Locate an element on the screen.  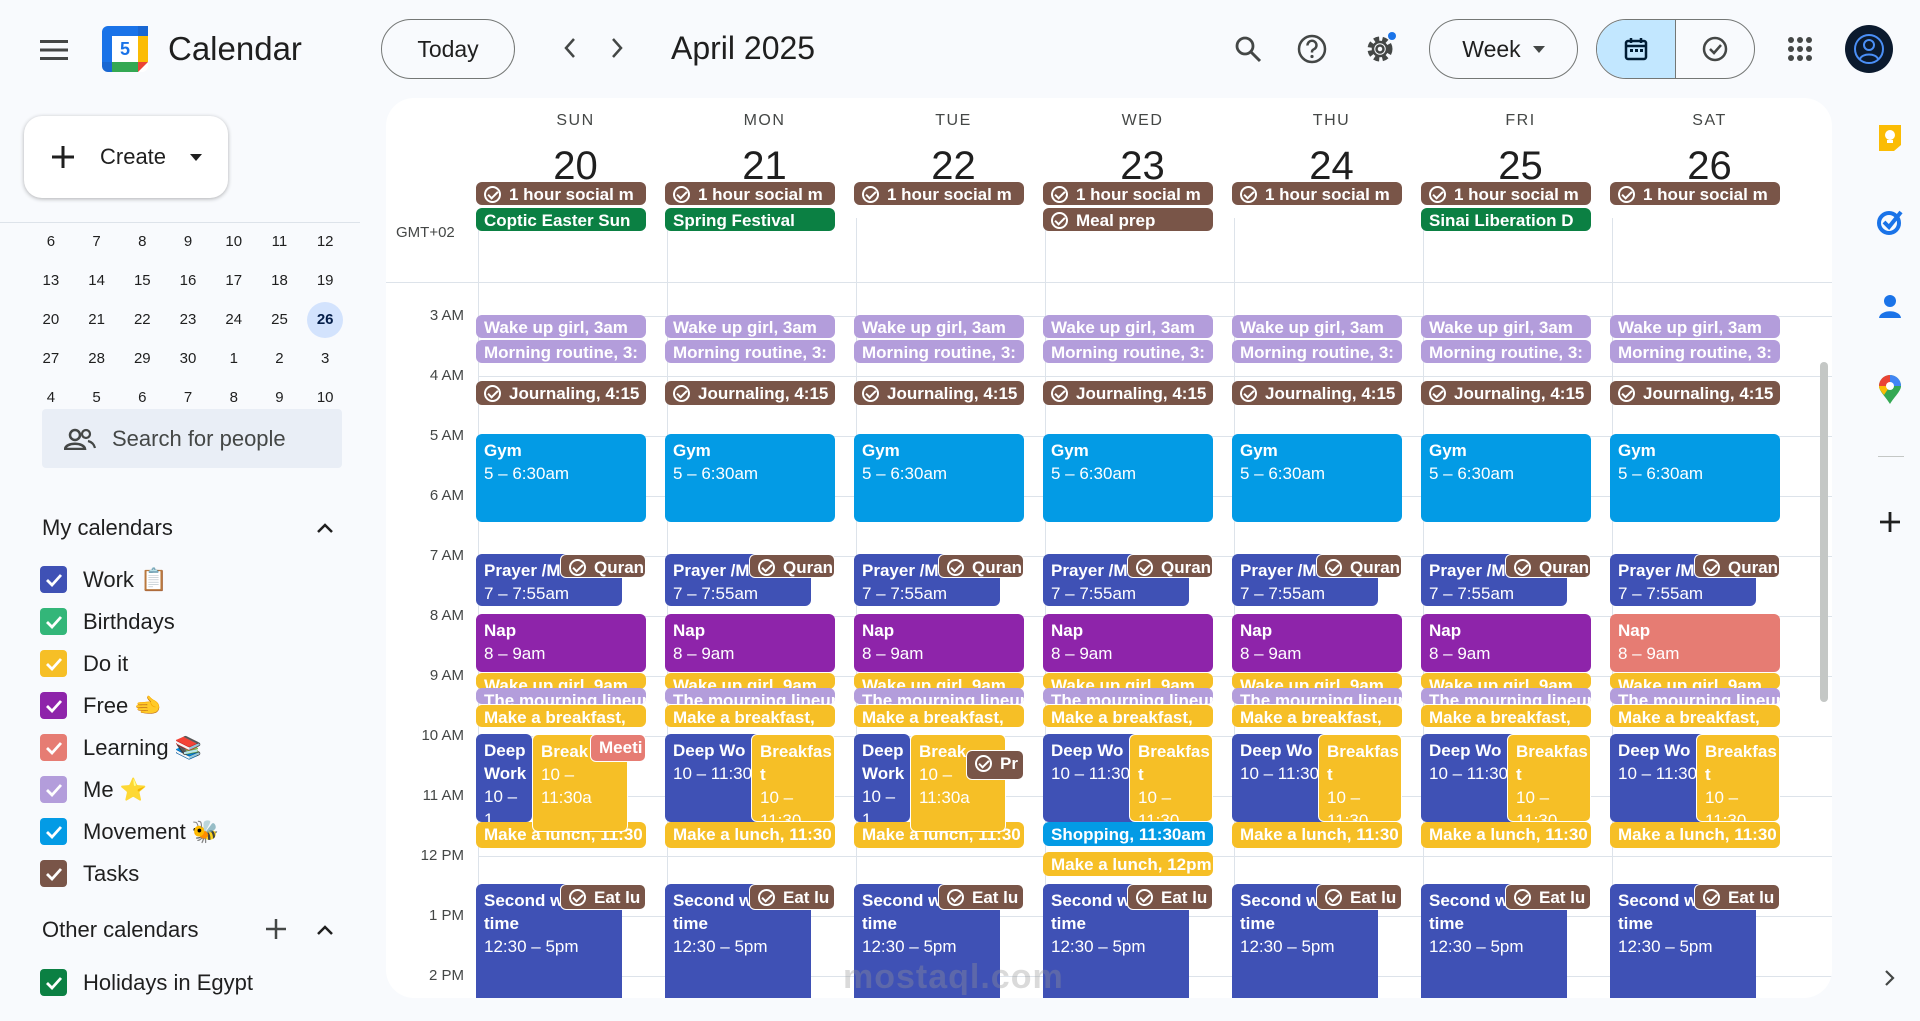
mini-calendar-day: 6 is located at coordinates (51, 241).